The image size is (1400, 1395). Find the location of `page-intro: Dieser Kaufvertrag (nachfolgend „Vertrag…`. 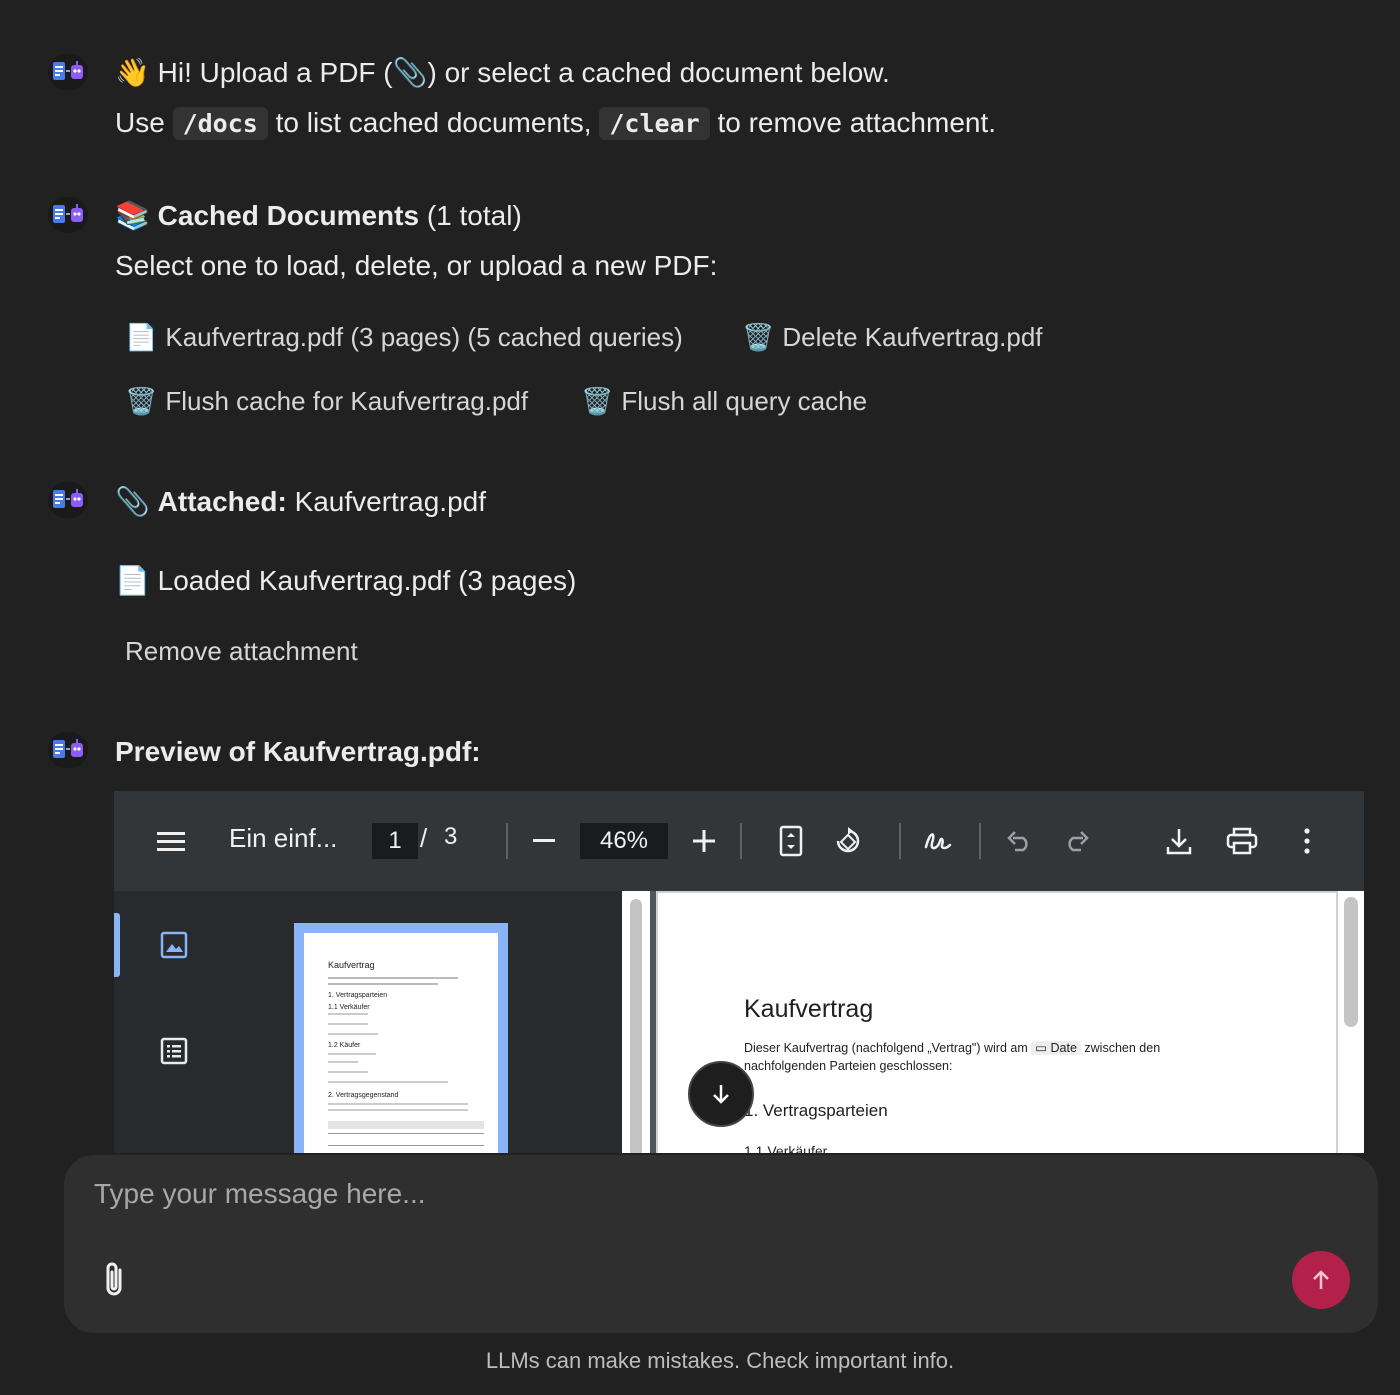

page-intro: Dieser Kaufvertrag (nachfolgend „Vertrag… is located at coordinates (1004, 1057).